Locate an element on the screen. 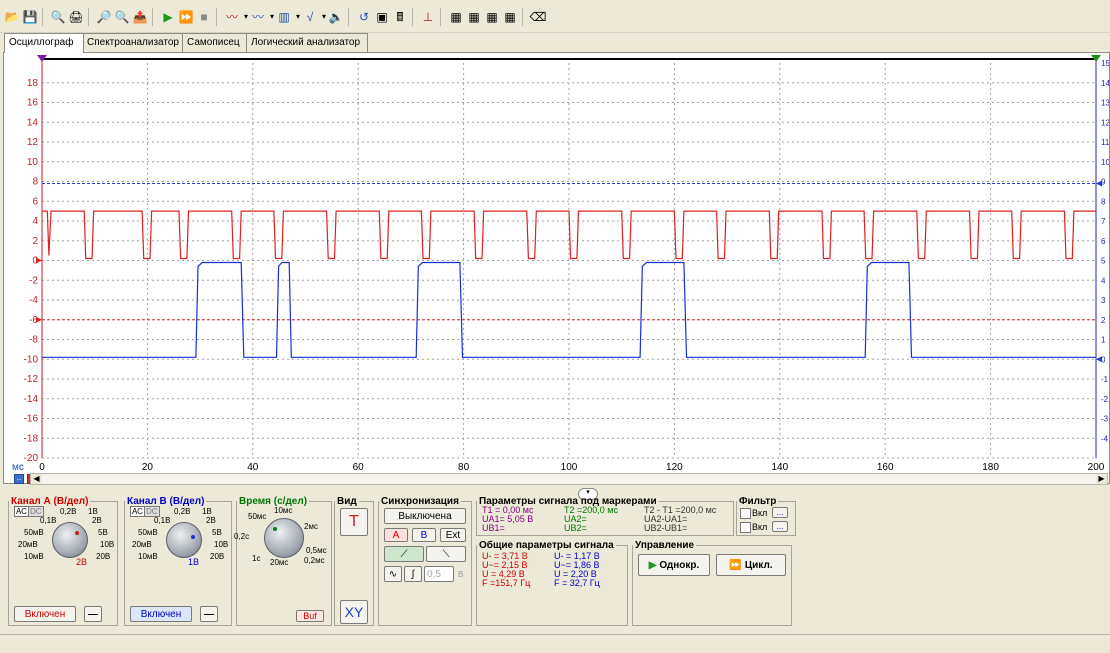 The width and height of the screenshot is (1110, 653). fast-run-icon: ⏩ is located at coordinates (186, 17).